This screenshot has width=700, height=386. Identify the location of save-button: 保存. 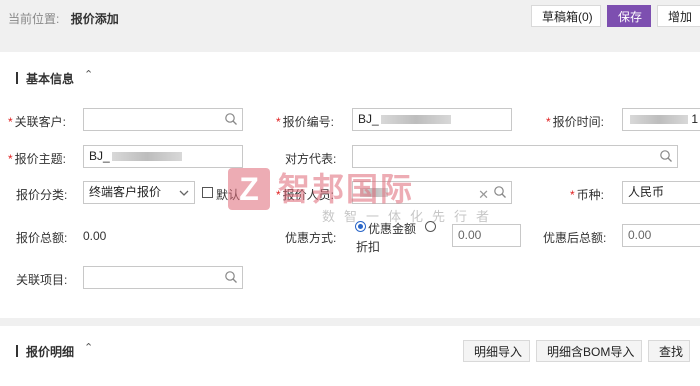
(629, 16).